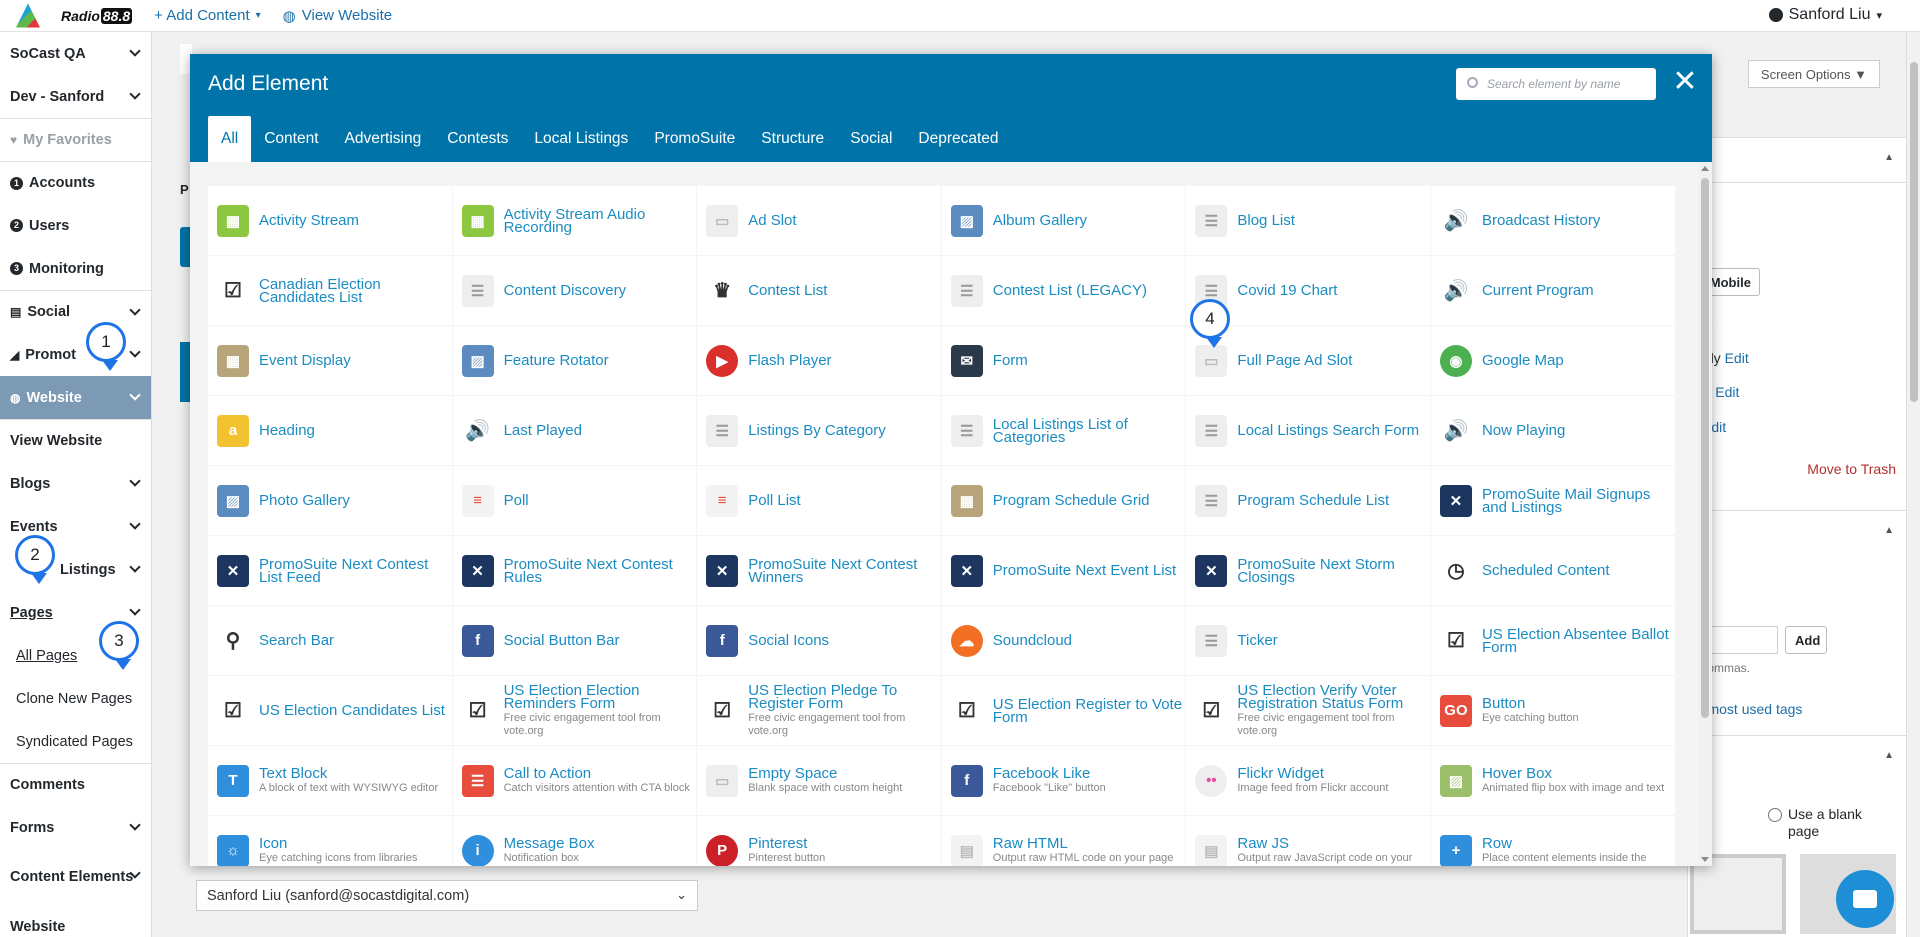 This screenshot has height=937, width=1920. Describe the element at coordinates (1705, 168) in the screenshot. I see `scroll-up-icon` at that location.